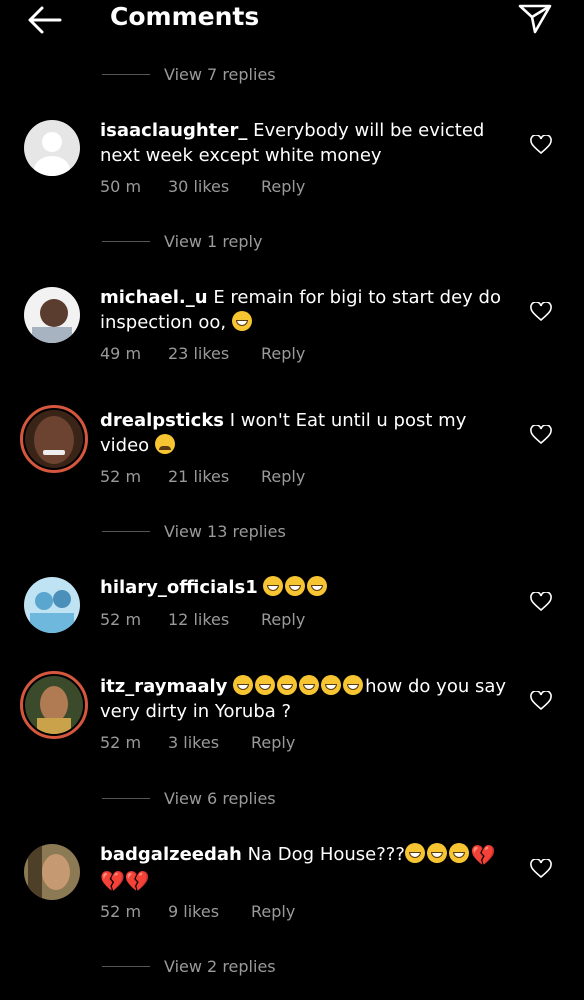 This screenshot has height=1000, width=584. Describe the element at coordinates (198, 186) in the screenshot. I see `comment-likes: 30 likes` at that location.